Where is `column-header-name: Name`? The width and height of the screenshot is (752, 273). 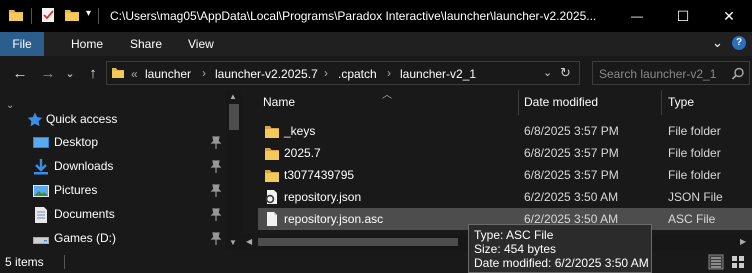
column-header-name: Name is located at coordinates (279, 102).